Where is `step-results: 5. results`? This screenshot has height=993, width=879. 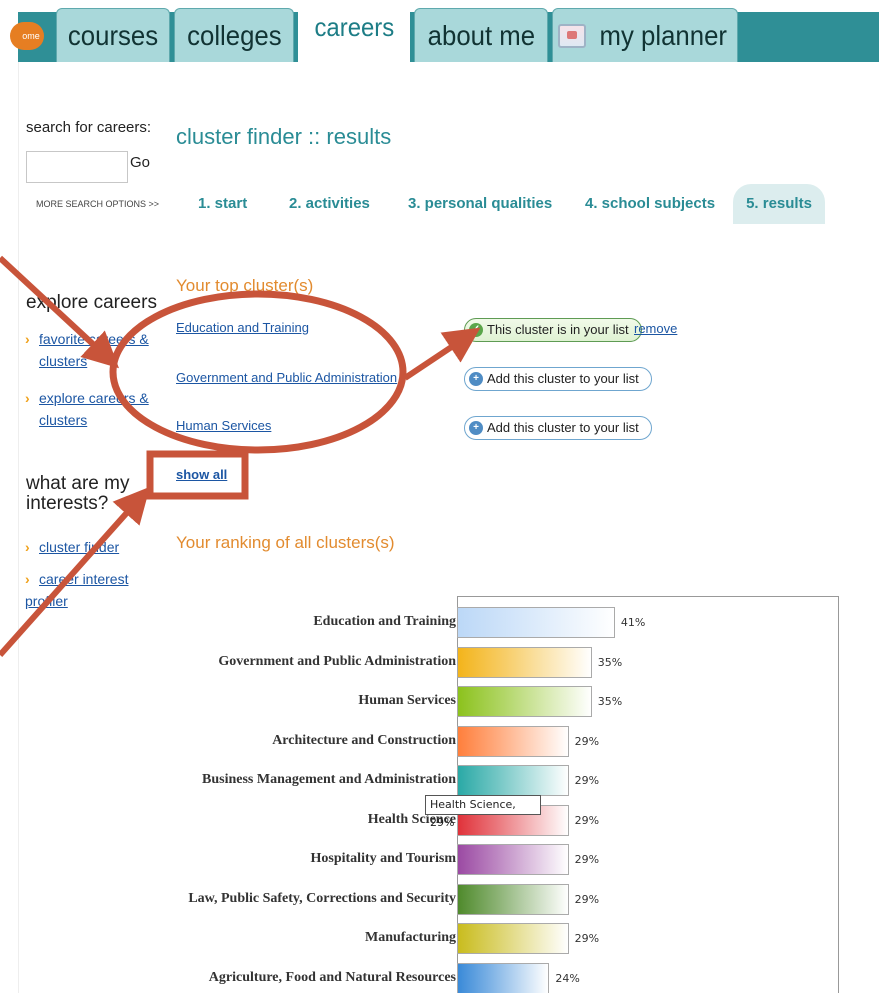 step-results: 5. results is located at coordinates (779, 204).